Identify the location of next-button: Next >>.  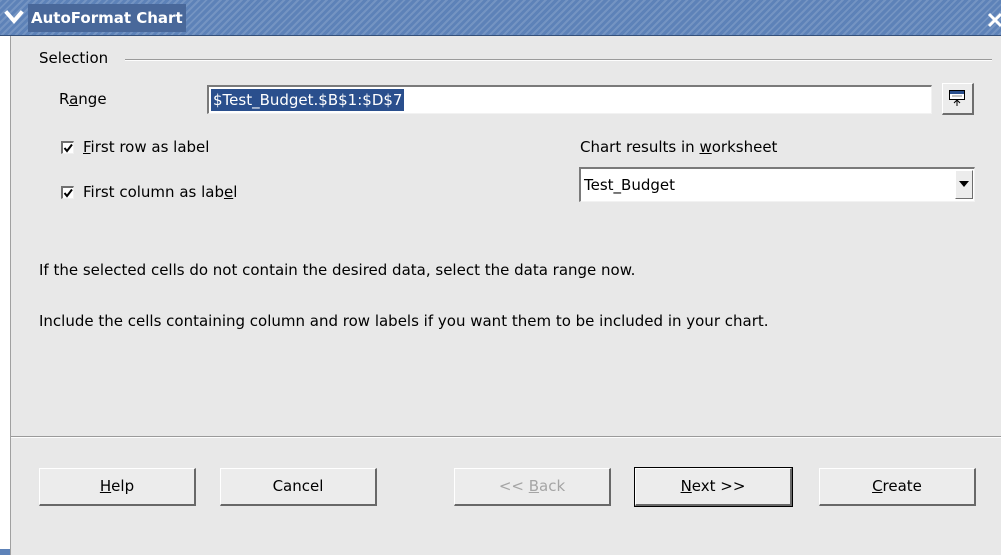
(713, 487).